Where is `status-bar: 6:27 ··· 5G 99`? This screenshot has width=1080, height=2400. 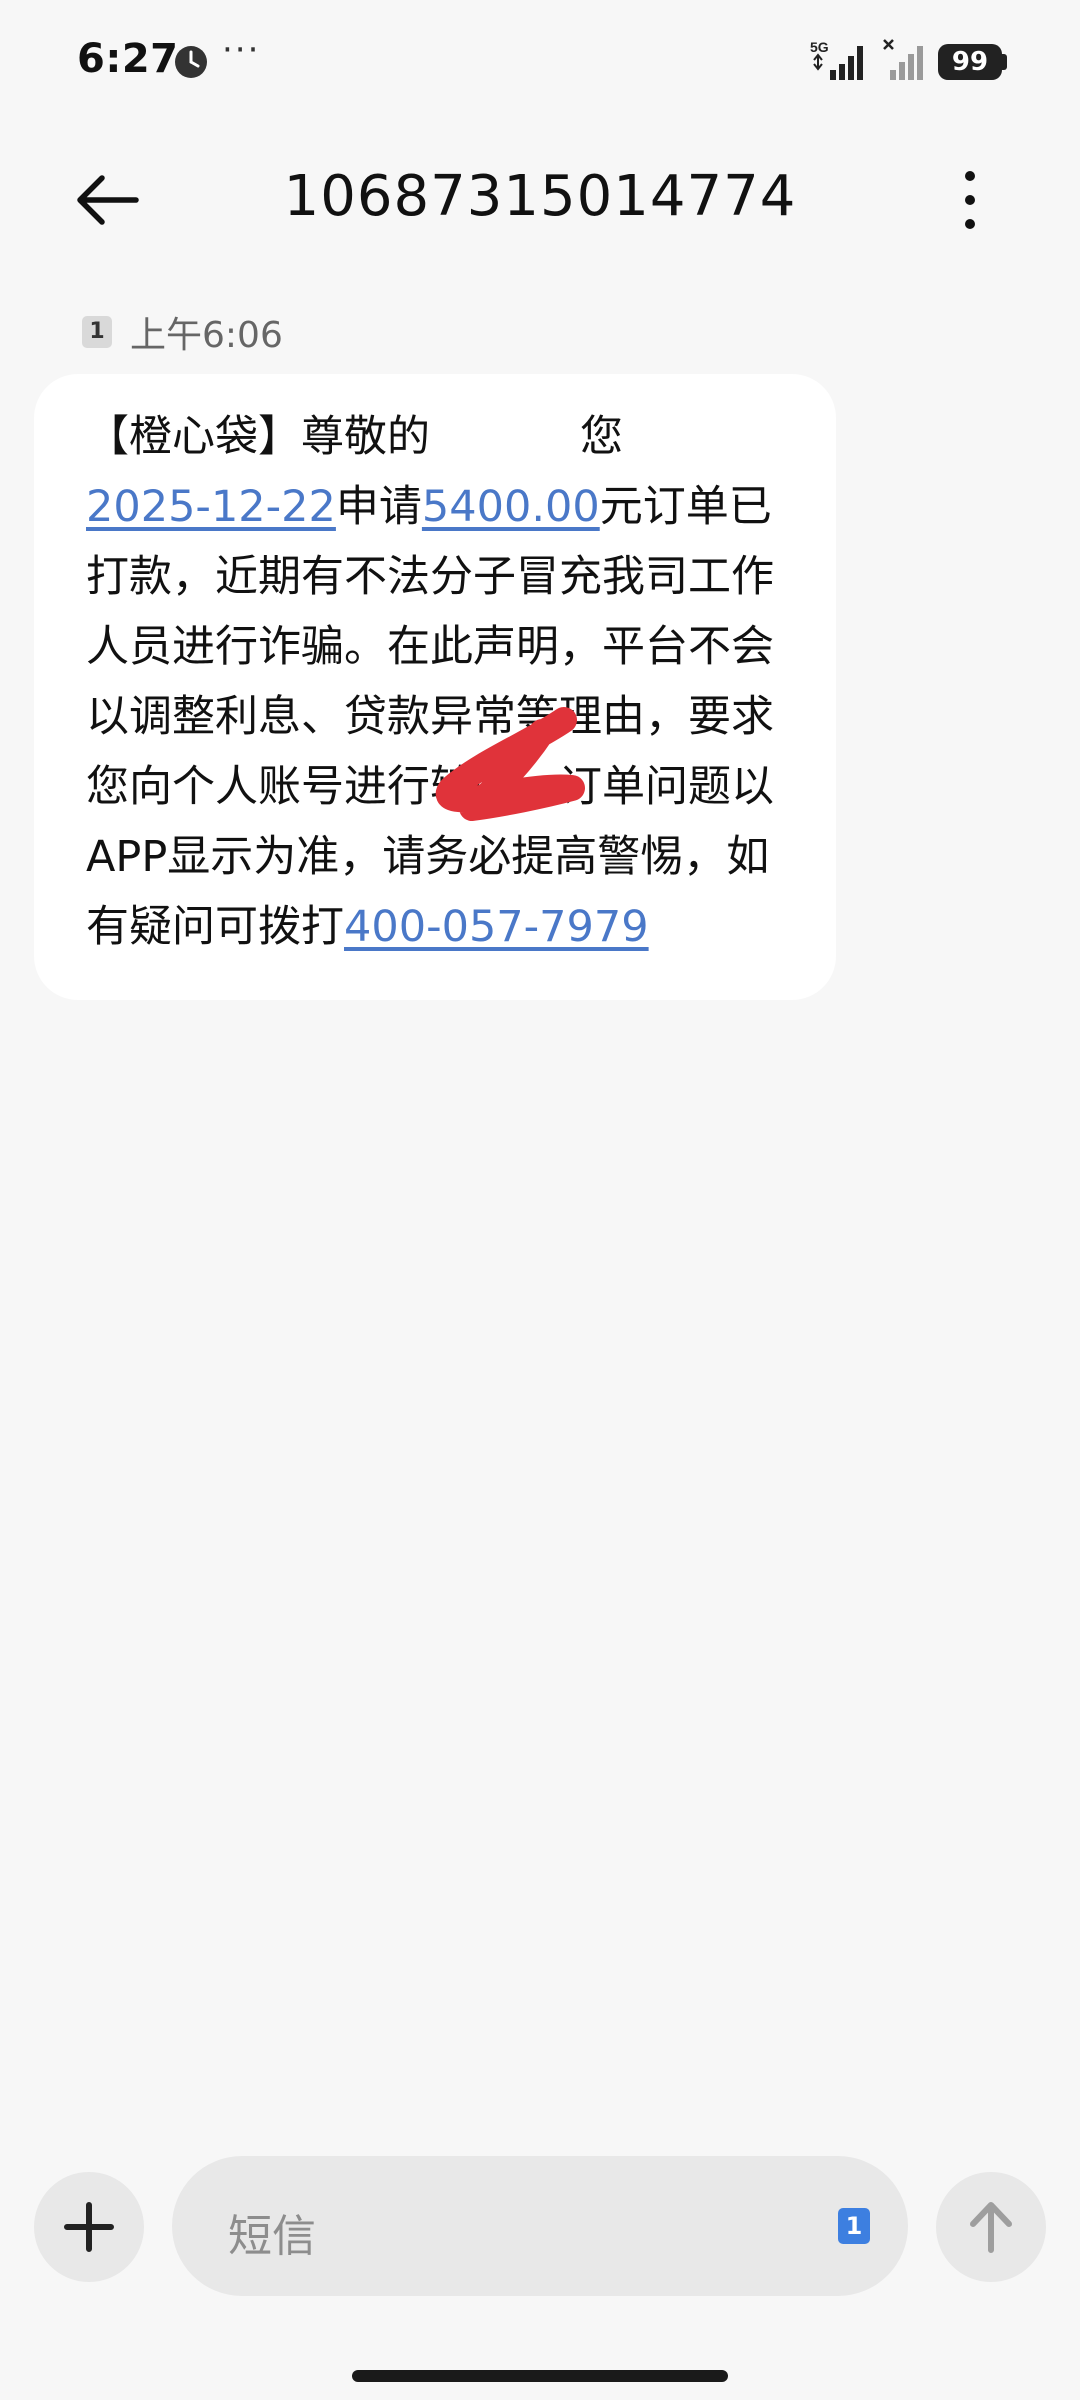 status-bar: 6:27 ··· 5G 99 is located at coordinates (540, 60).